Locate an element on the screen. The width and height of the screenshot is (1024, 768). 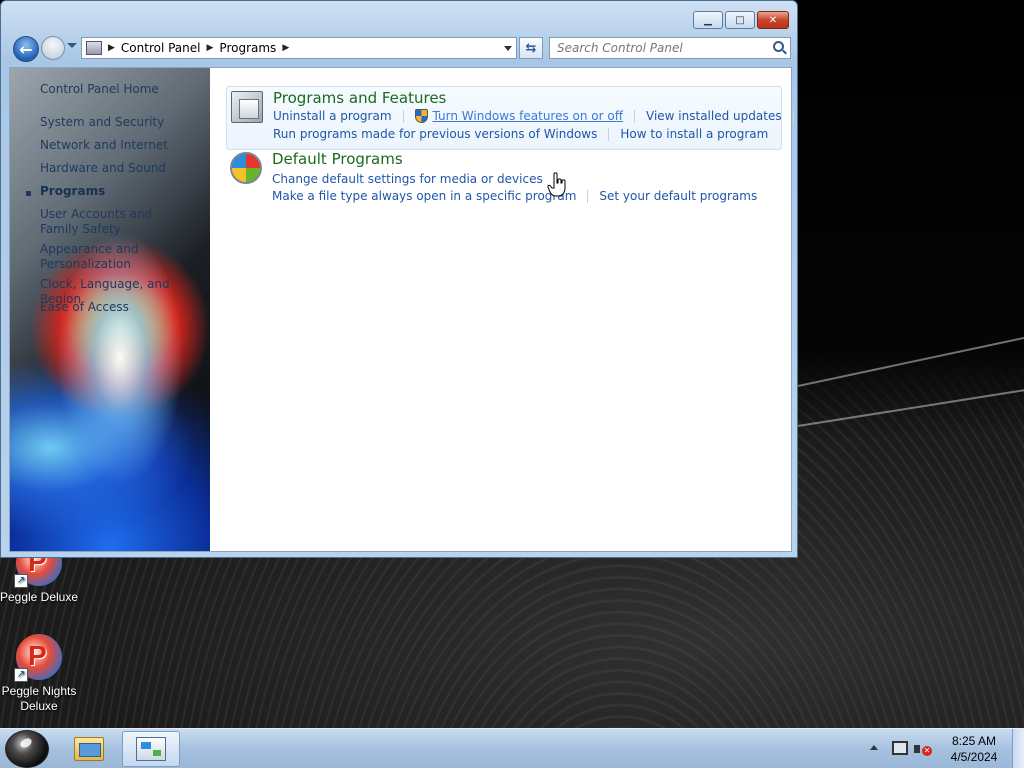
link-turn-windows-features: Turn Windows features on or off is located at coordinates (528, 116).